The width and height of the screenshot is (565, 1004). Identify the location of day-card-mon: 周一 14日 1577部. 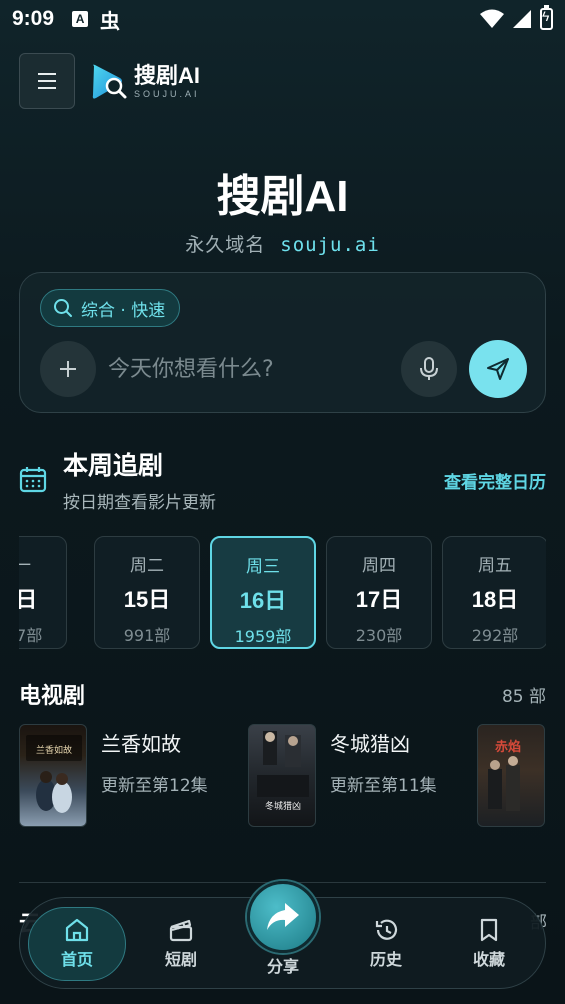
(43, 592).